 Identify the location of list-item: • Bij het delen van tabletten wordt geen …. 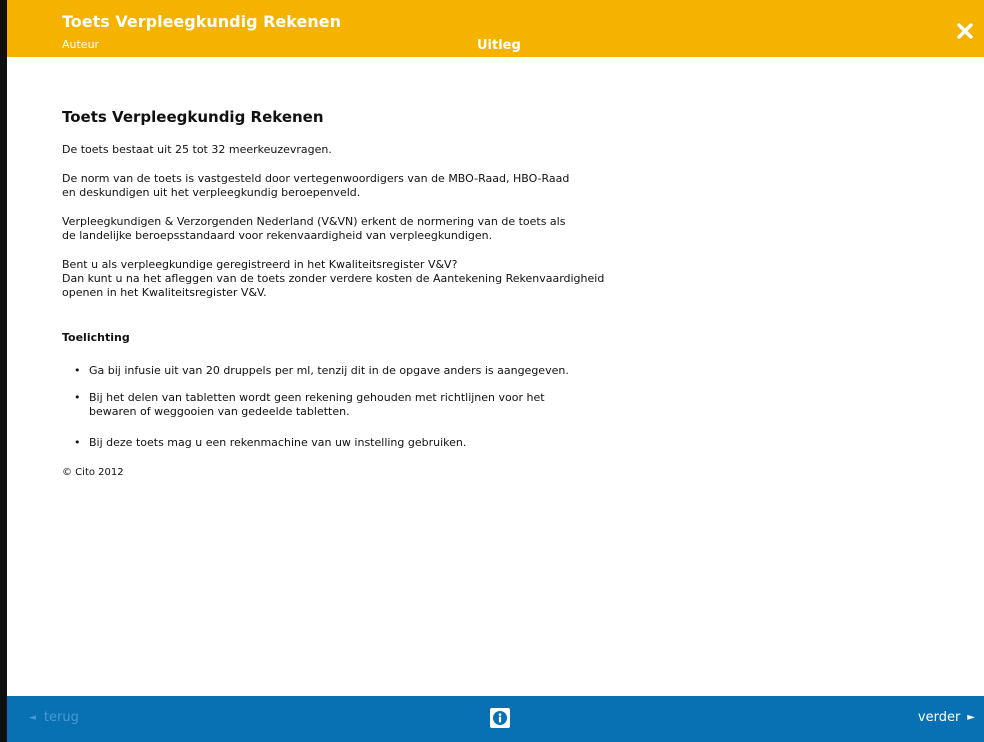
(422, 405).